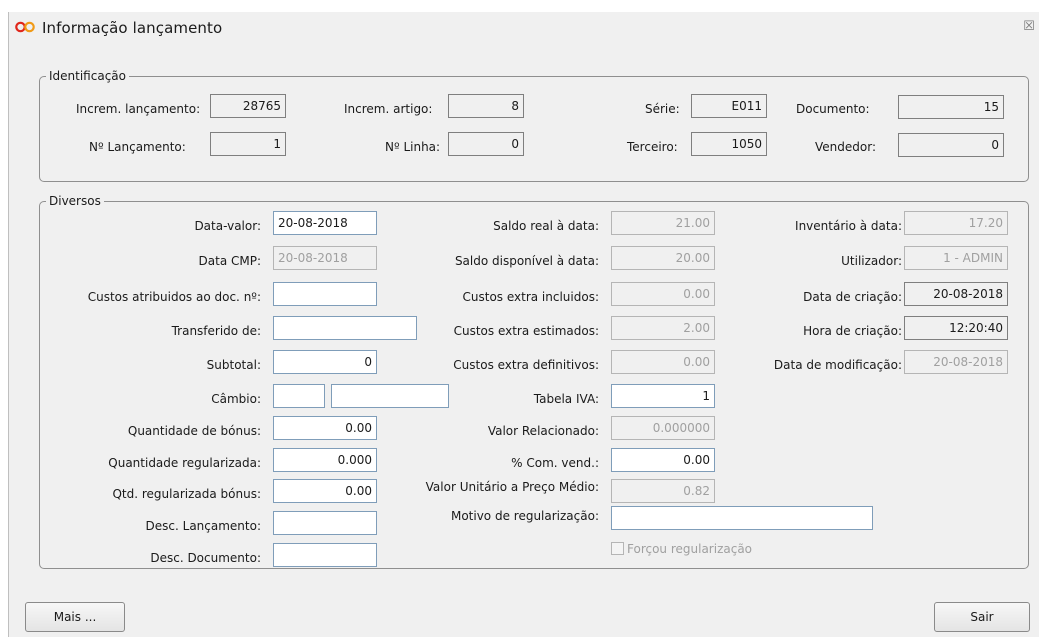 The image size is (1039, 637). What do you see at coordinates (956, 223) in the screenshot?
I see `inventario-field: 17.20` at bounding box center [956, 223].